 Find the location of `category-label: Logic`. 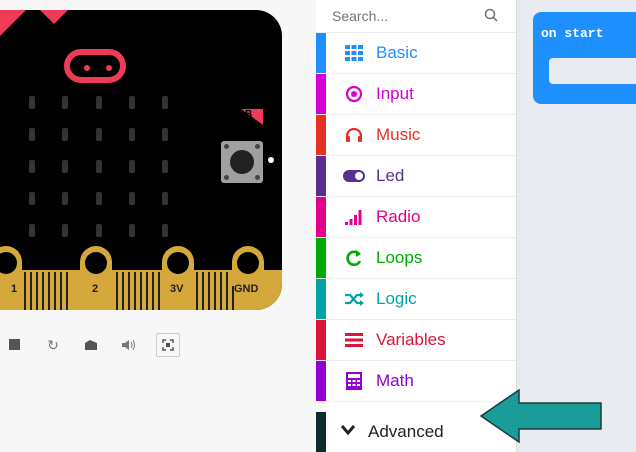

category-label: Logic is located at coordinates (396, 298).